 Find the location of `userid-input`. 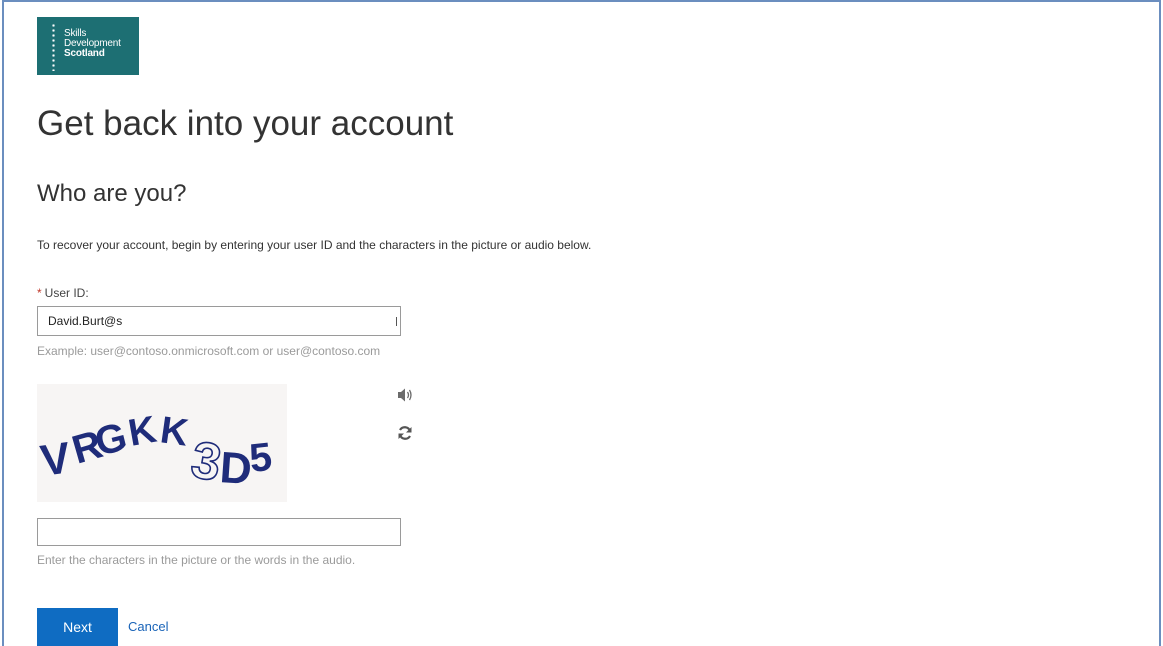

userid-input is located at coordinates (219, 321).